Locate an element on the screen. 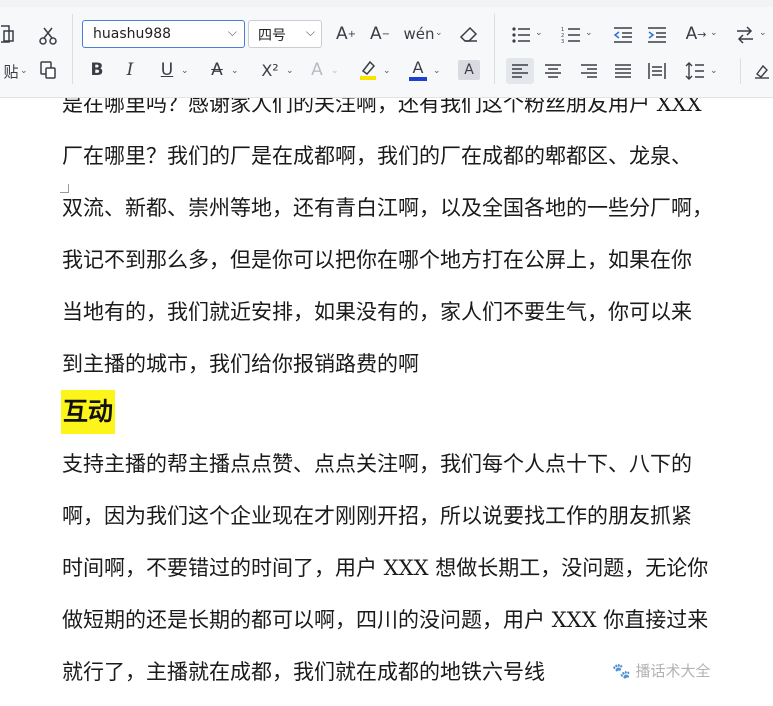 Image resolution: width=773 pixels, height=706 pixels. decrease-indent-icon is located at coordinates (623, 35).